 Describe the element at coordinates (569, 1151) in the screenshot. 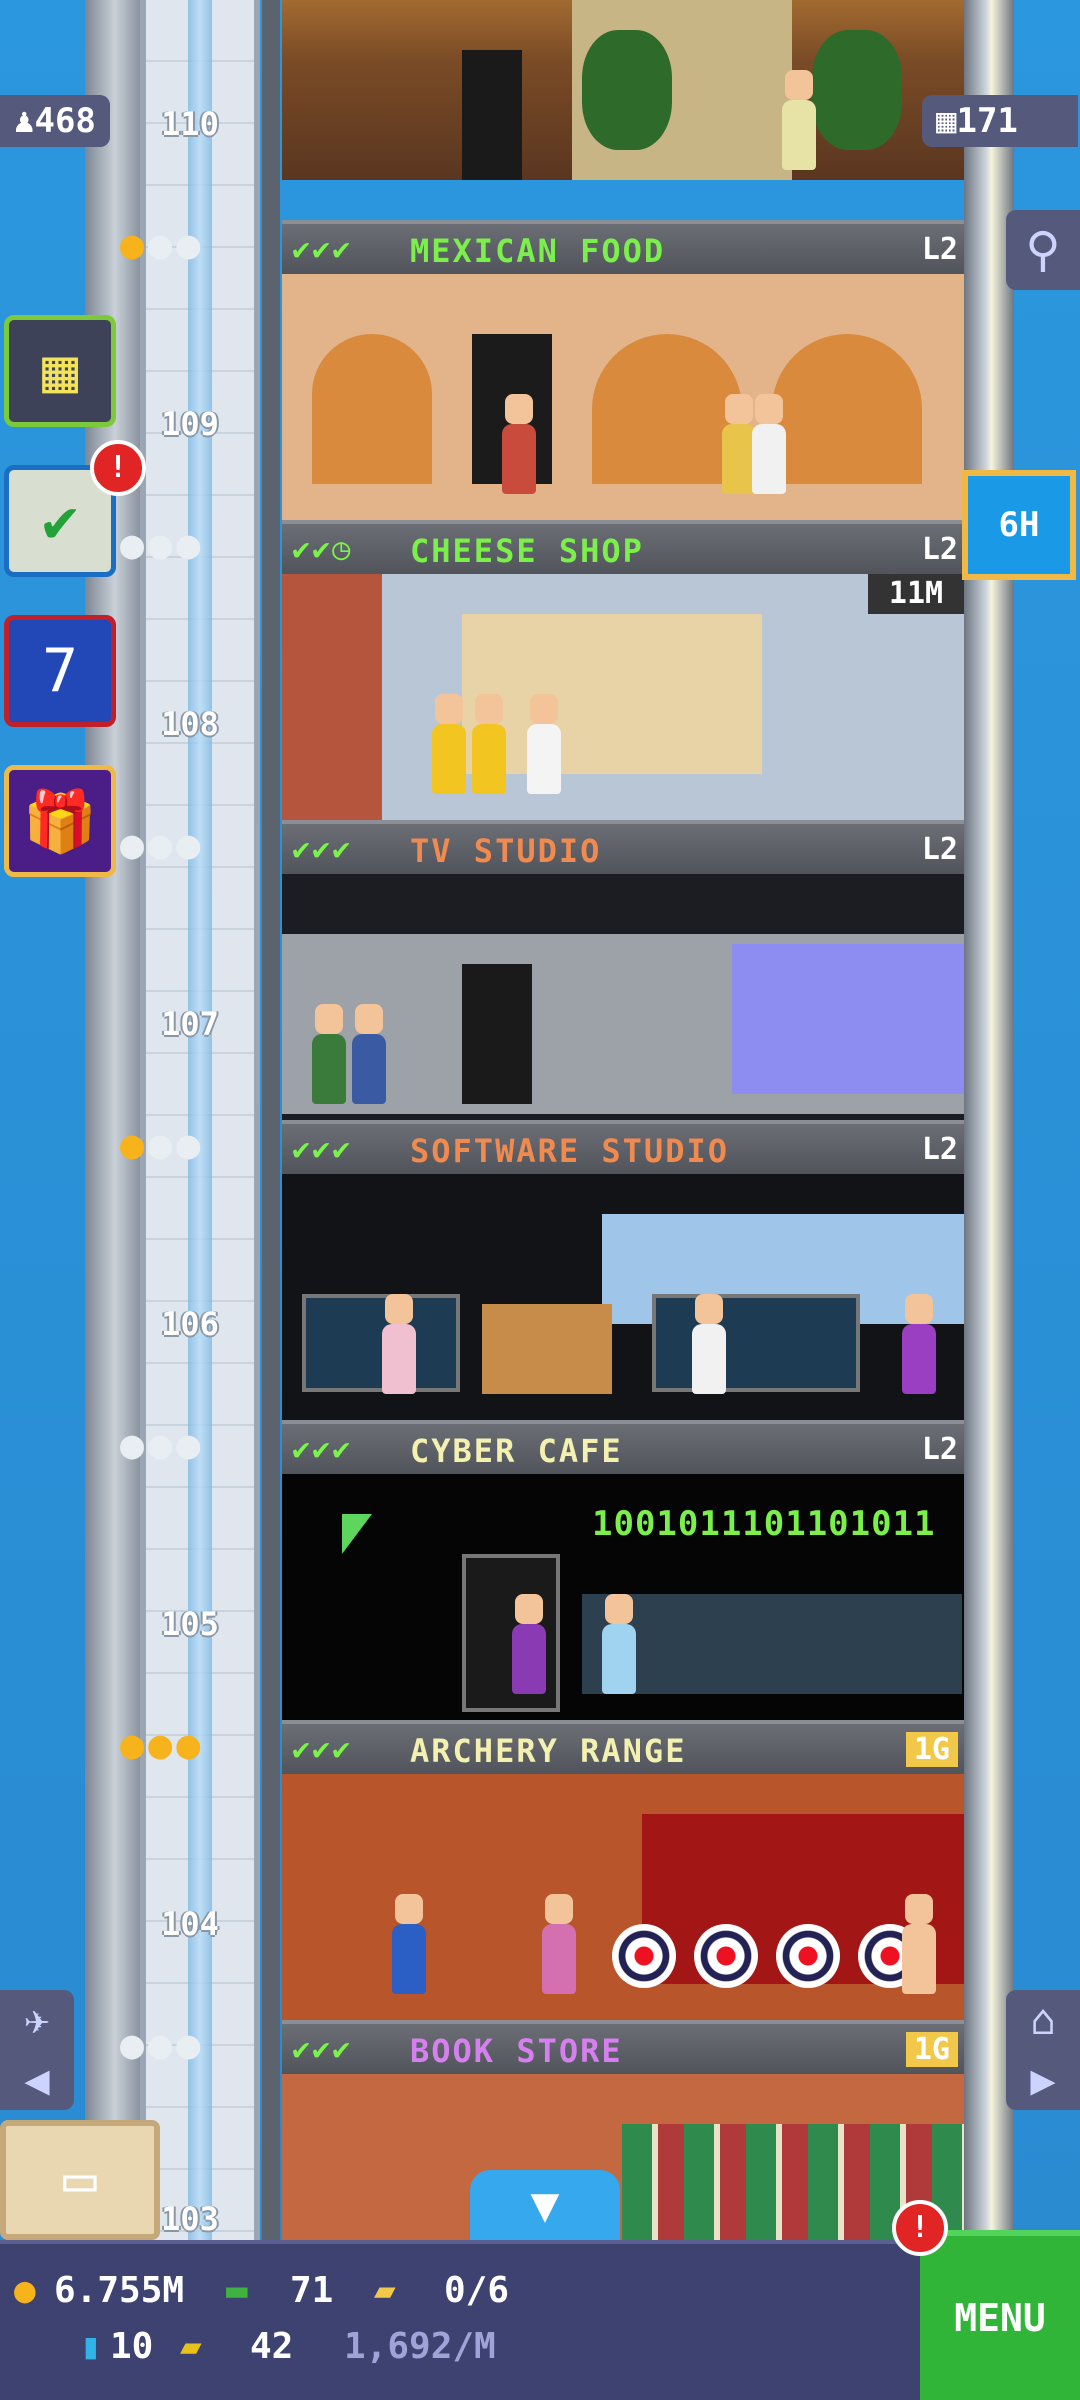

I see `floor-name: SOFTWARE STUDIO` at that location.